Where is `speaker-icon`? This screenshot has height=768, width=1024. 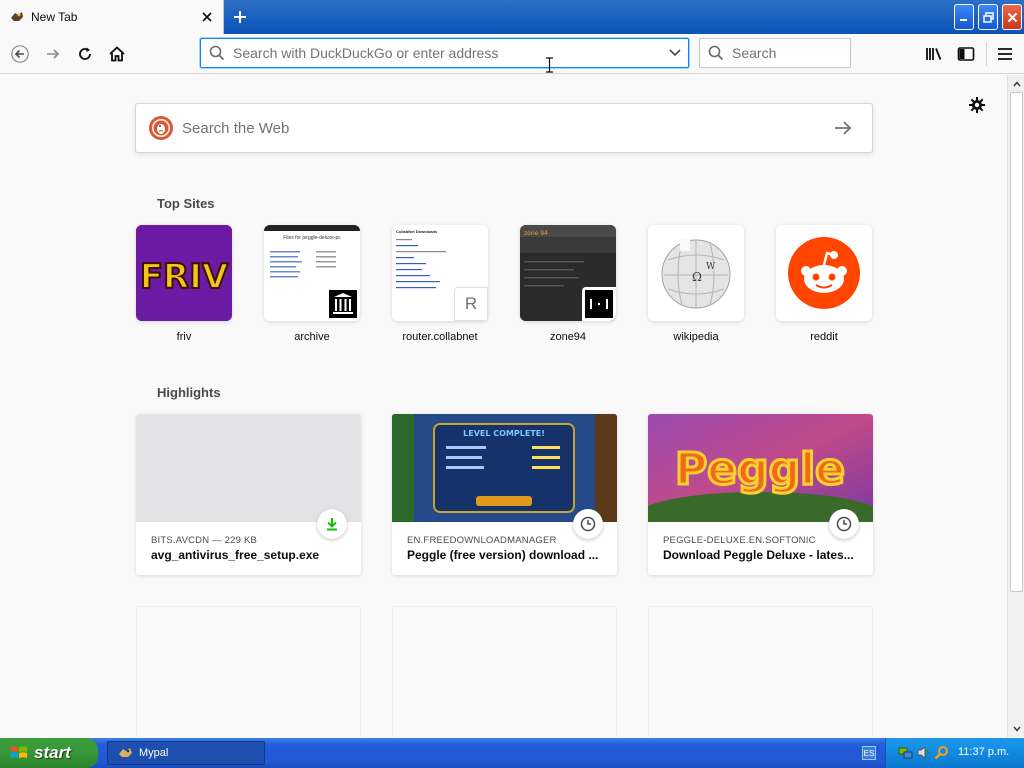
speaker-icon is located at coordinates (923, 752).